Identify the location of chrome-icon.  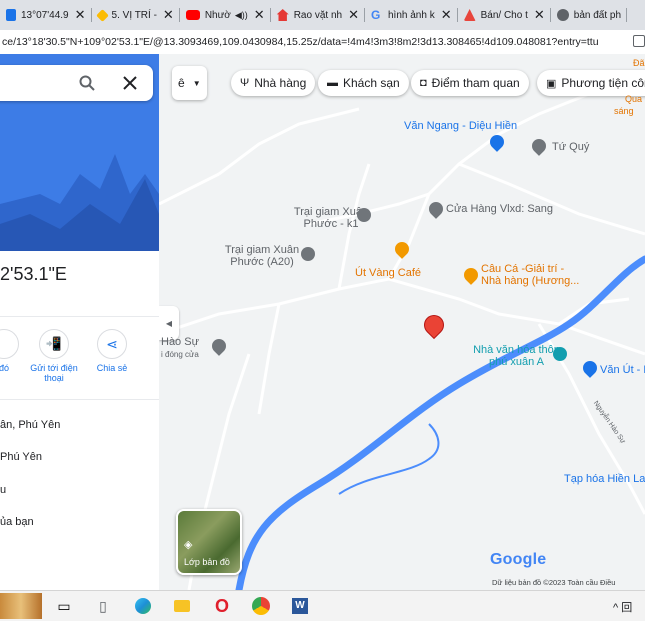
(261, 606).